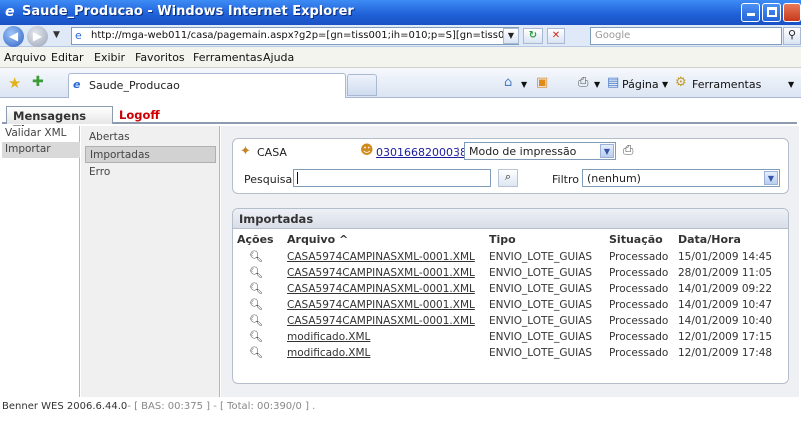 This screenshot has width=801, height=423. What do you see at coordinates (77, 84) in the screenshot?
I see `tab-page-icon: e` at bounding box center [77, 84].